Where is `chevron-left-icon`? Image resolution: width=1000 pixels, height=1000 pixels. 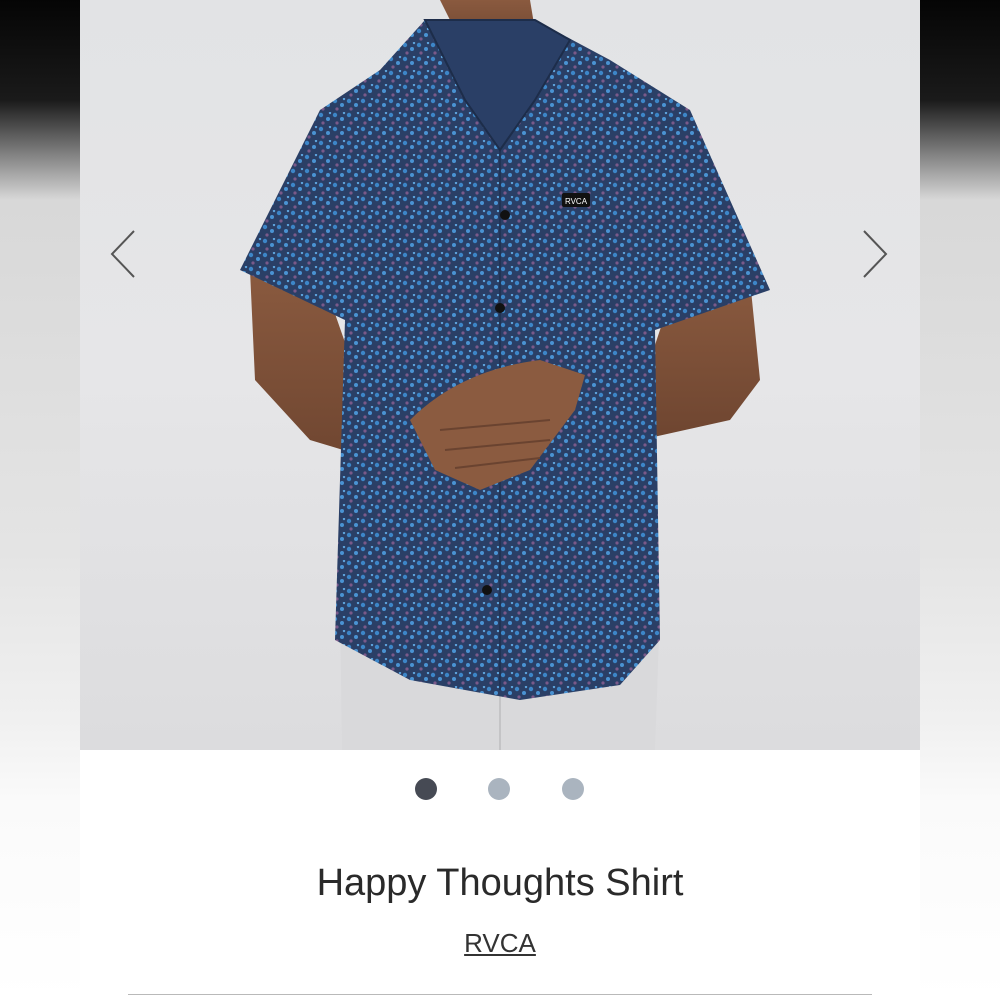 chevron-left-icon is located at coordinates (122, 254).